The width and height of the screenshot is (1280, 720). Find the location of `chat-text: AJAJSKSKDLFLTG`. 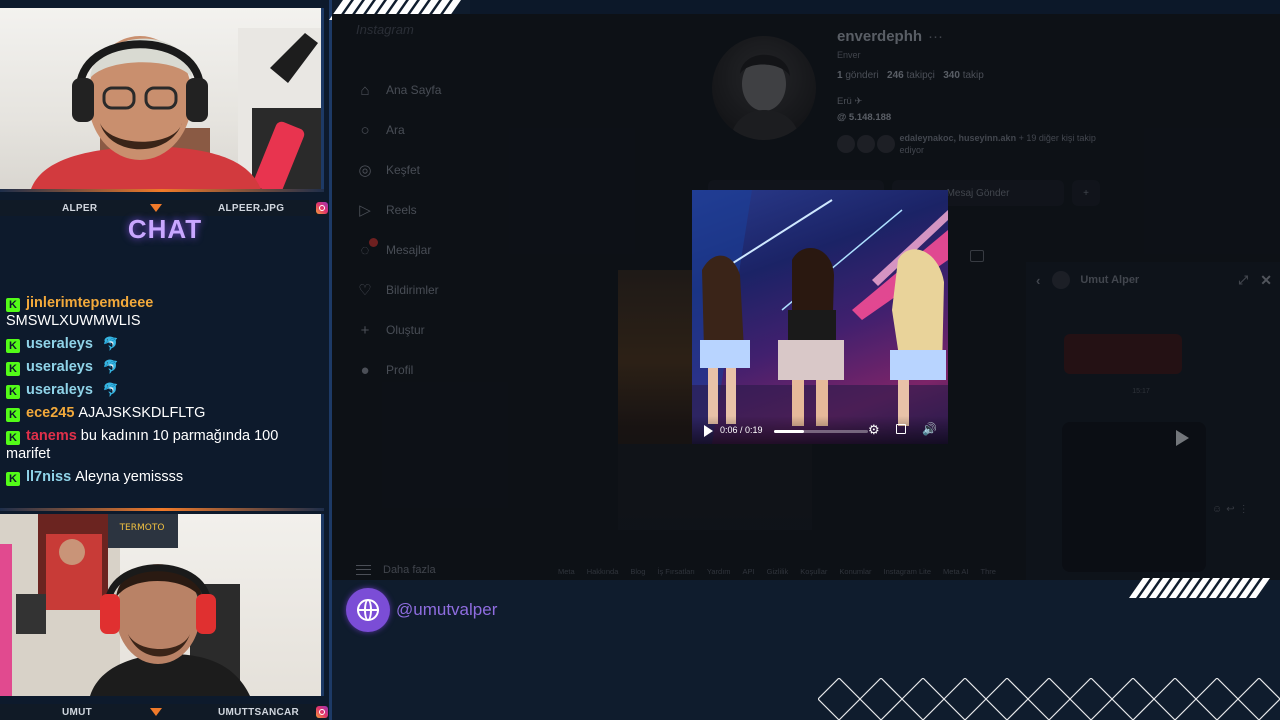

chat-text: AJAJSKSKDLFLTG is located at coordinates (142, 413).